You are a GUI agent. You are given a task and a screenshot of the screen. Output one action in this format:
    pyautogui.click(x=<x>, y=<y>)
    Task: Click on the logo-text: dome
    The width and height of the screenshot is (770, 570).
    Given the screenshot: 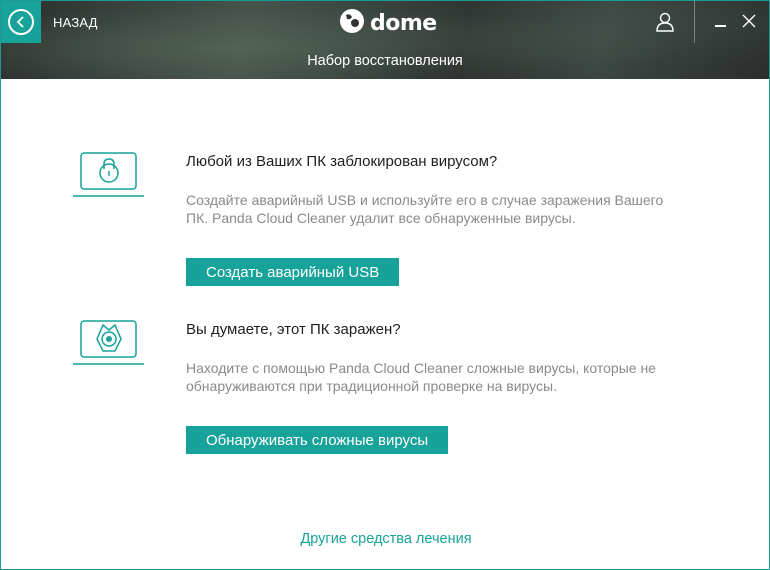 What is the action you would take?
    pyautogui.click(x=403, y=23)
    